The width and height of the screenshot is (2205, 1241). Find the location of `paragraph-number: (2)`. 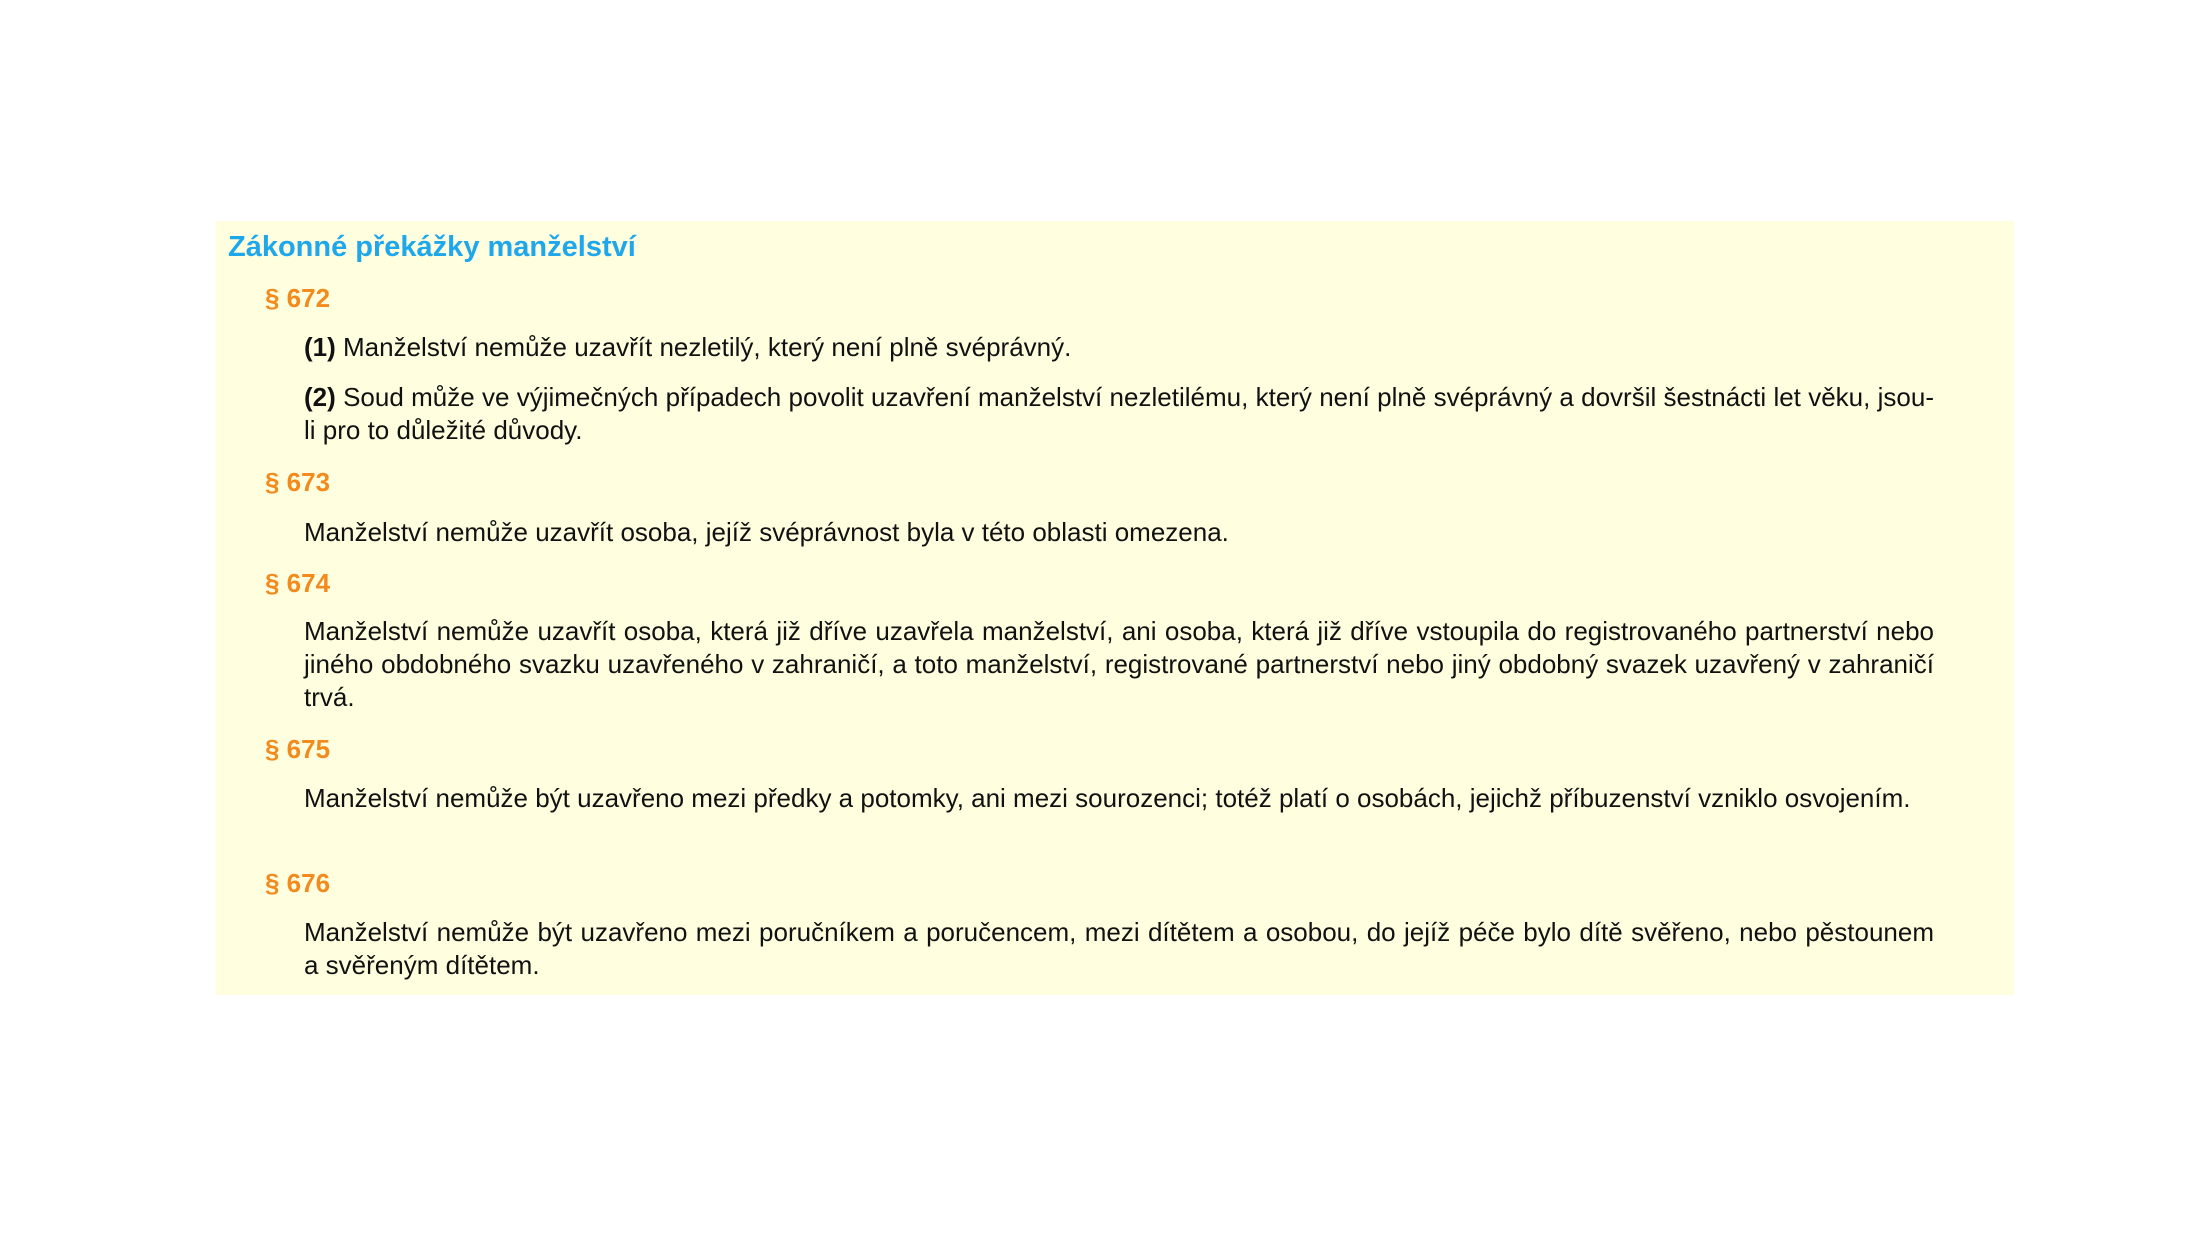

paragraph-number: (2) is located at coordinates (320, 397).